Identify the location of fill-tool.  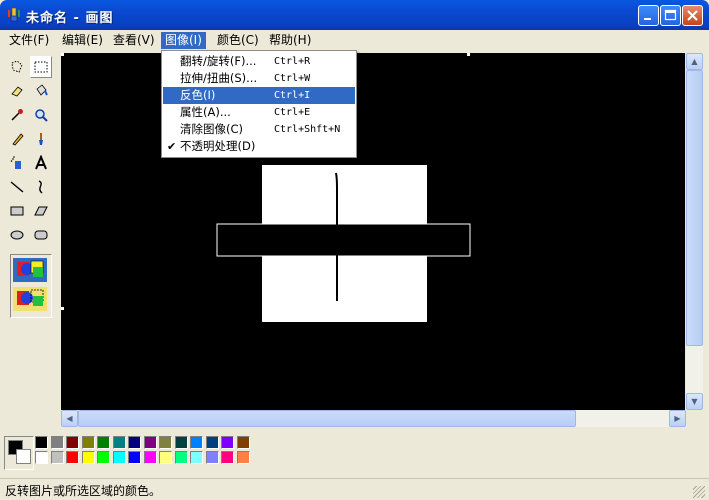
(41, 91).